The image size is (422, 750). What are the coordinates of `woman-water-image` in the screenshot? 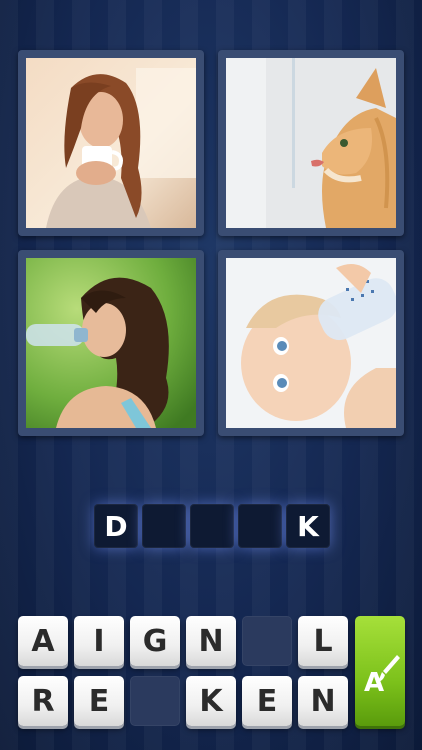 It's located at (111, 343).